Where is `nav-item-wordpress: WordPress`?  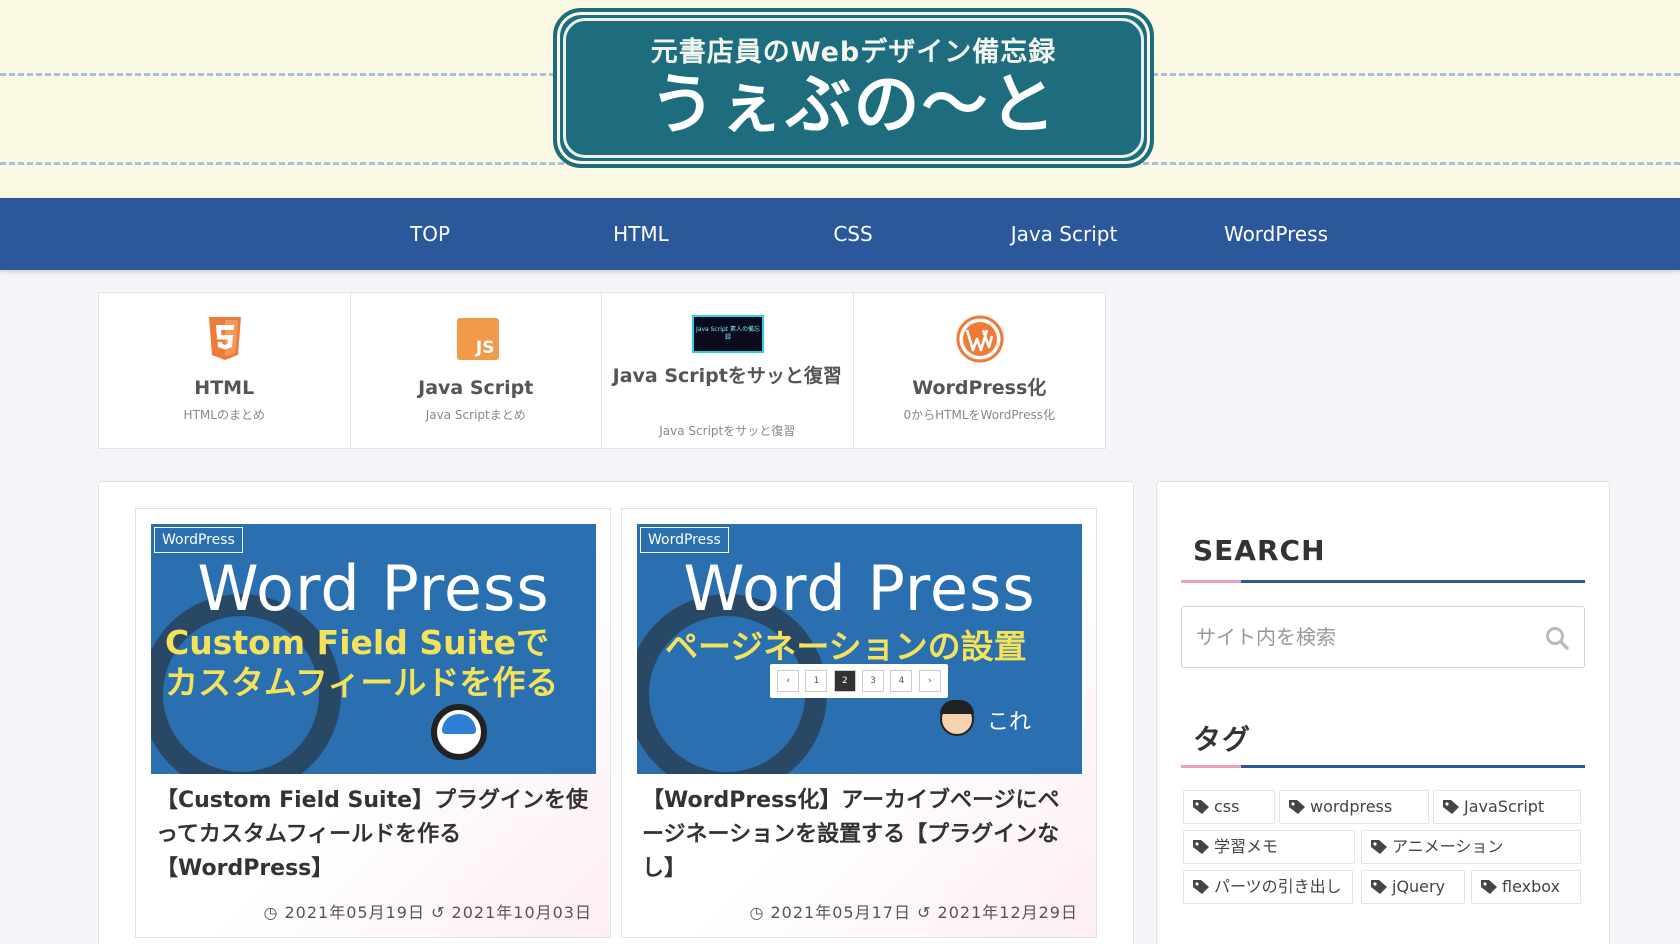 nav-item-wordpress: WordPress is located at coordinates (1276, 234).